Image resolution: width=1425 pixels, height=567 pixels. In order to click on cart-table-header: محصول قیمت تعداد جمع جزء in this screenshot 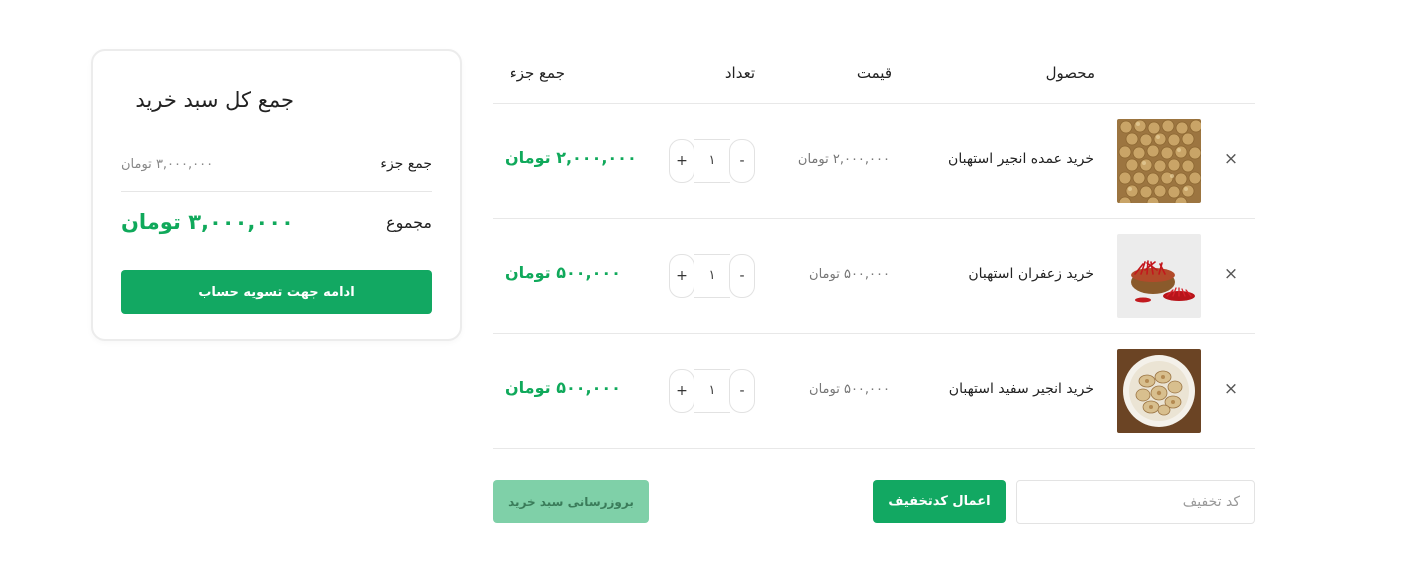, I will do `click(874, 78)`.